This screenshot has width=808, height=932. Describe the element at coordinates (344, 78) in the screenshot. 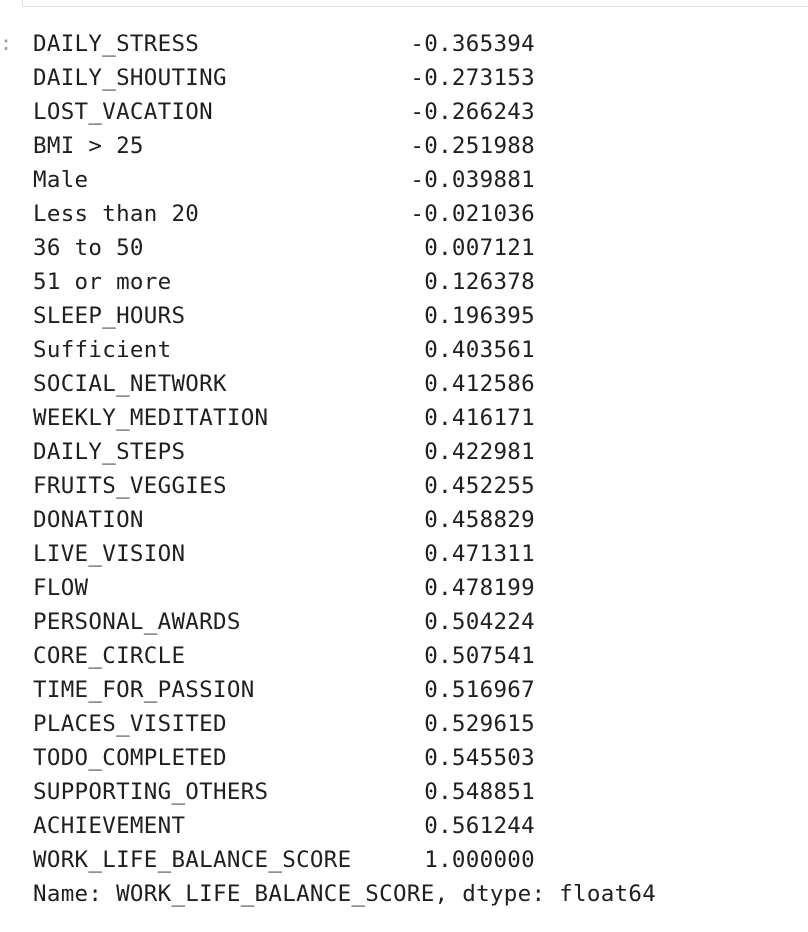

I see `series-row: DAILY_SHOUTING -0.273153` at that location.